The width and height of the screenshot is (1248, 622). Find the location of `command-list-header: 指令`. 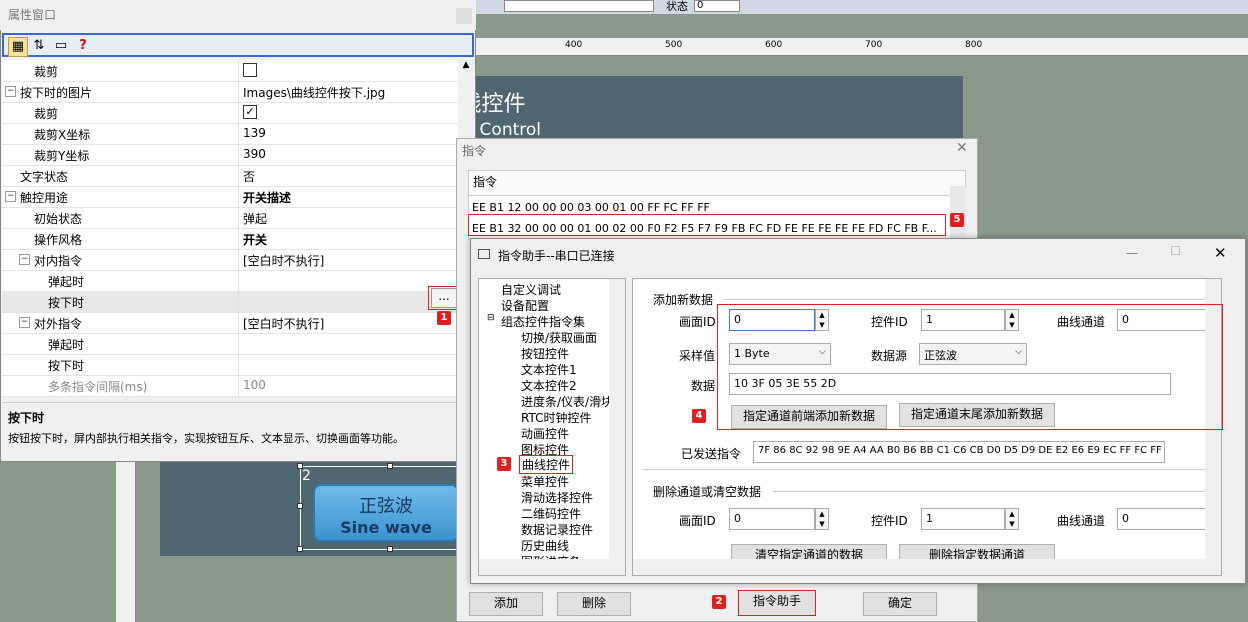

command-list-header: 指令 is located at coordinates (717, 183).